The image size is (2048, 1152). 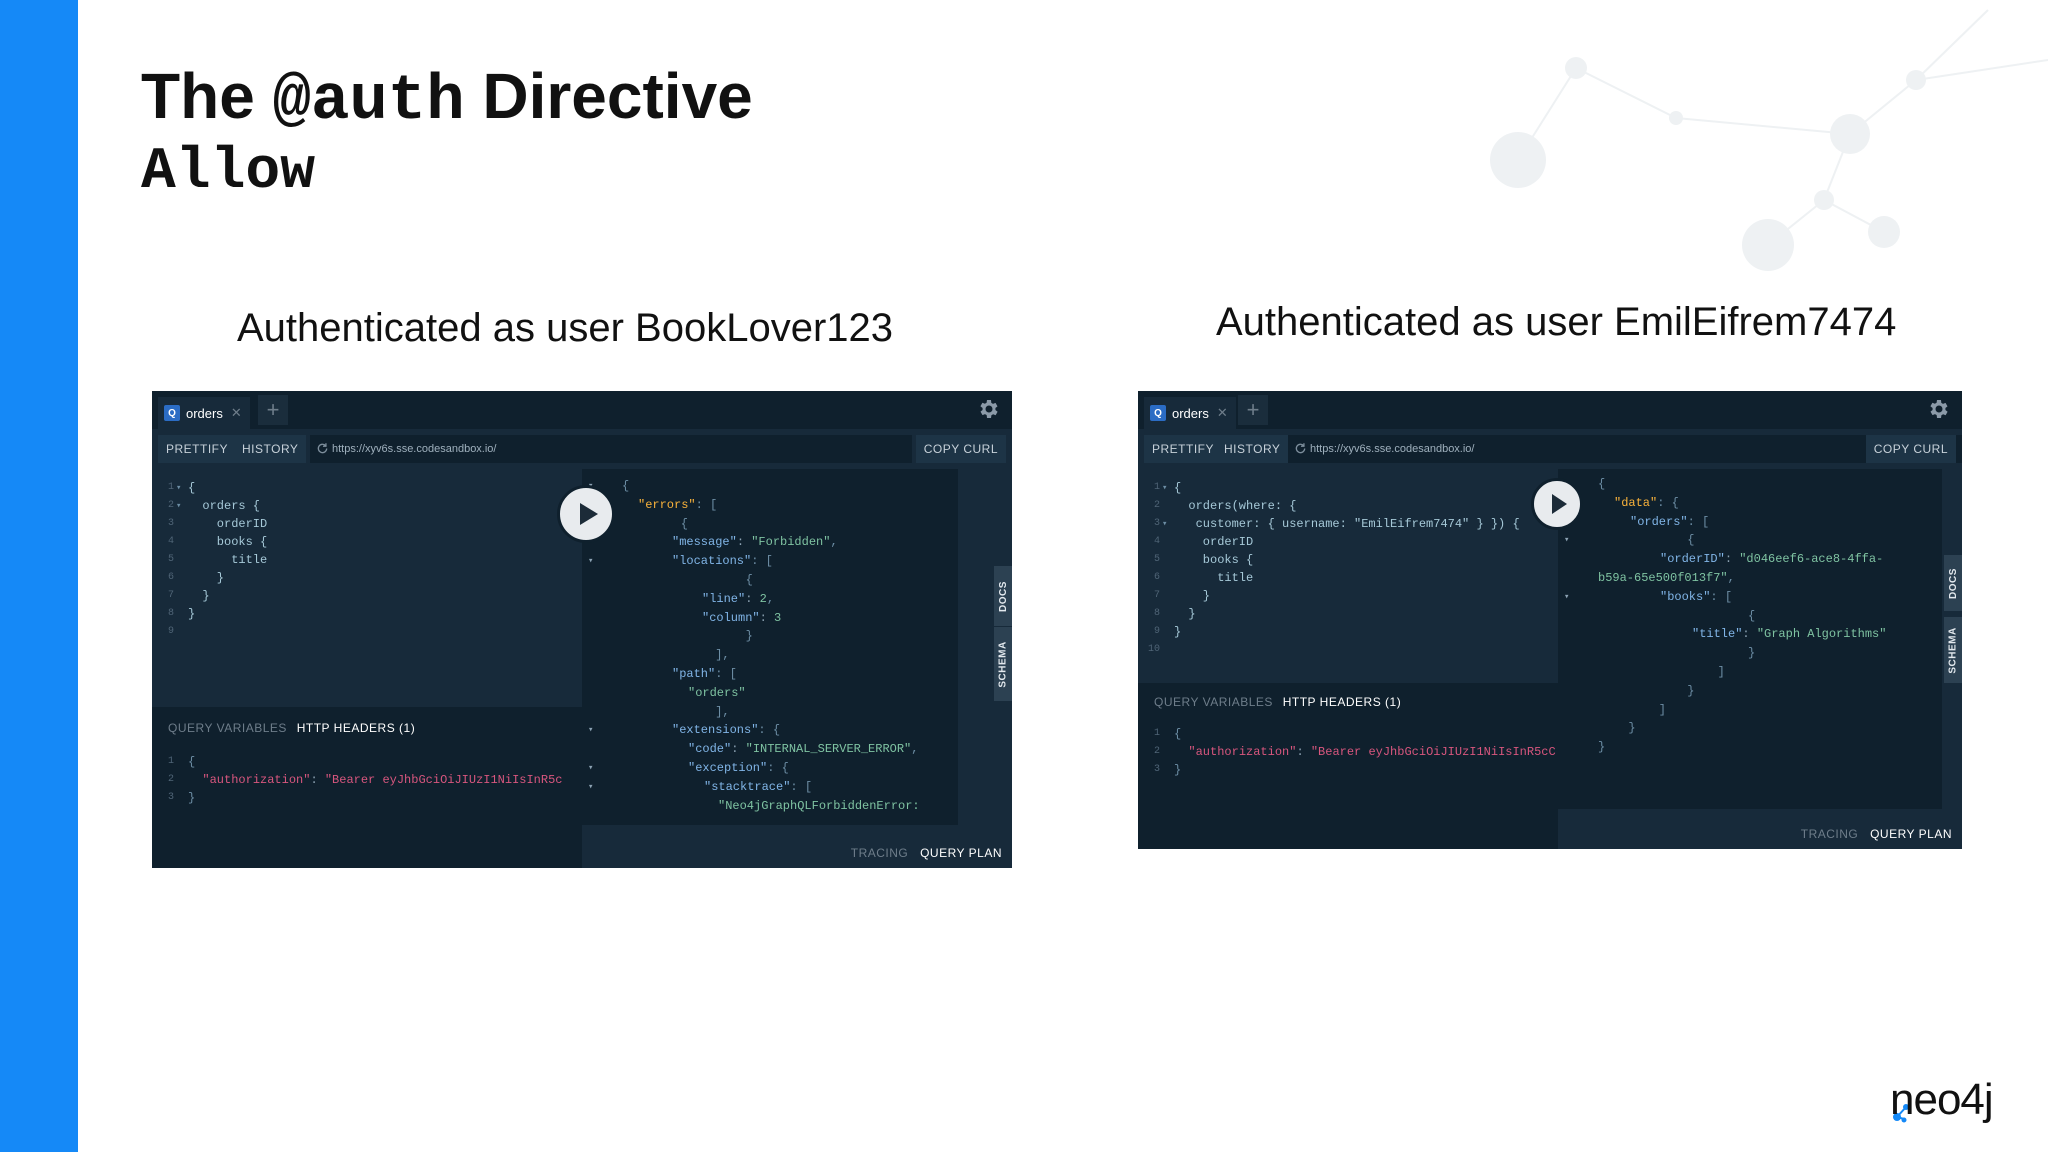 I want to click on line-number: 4, so click(x=1156, y=541).